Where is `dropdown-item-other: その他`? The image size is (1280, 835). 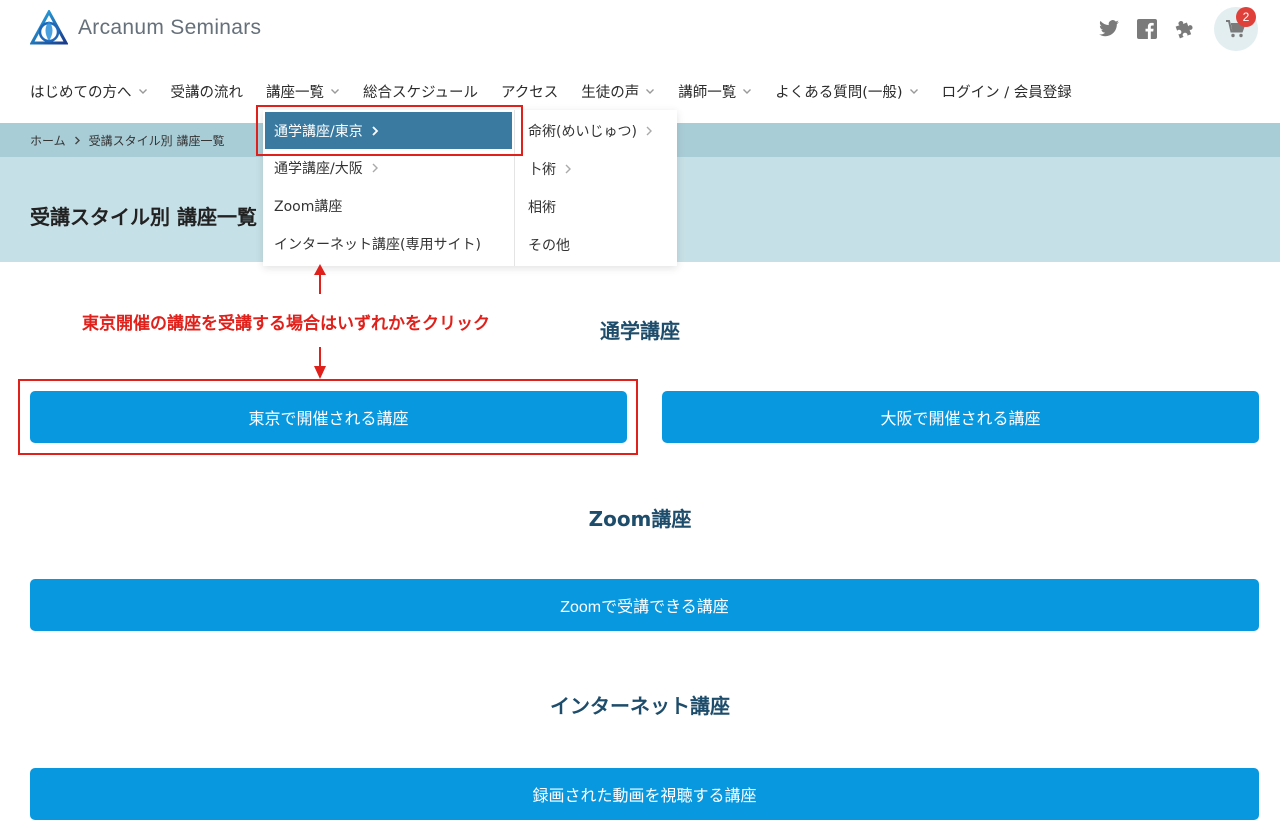 dropdown-item-other: その他 is located at coordinates (596, 245).